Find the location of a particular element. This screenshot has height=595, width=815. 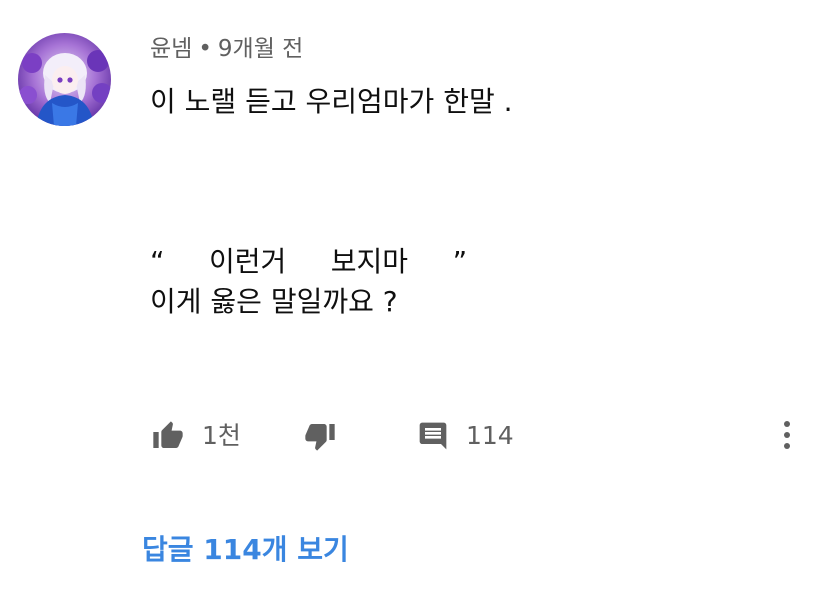

avatar is located at coordinates (64, 79).